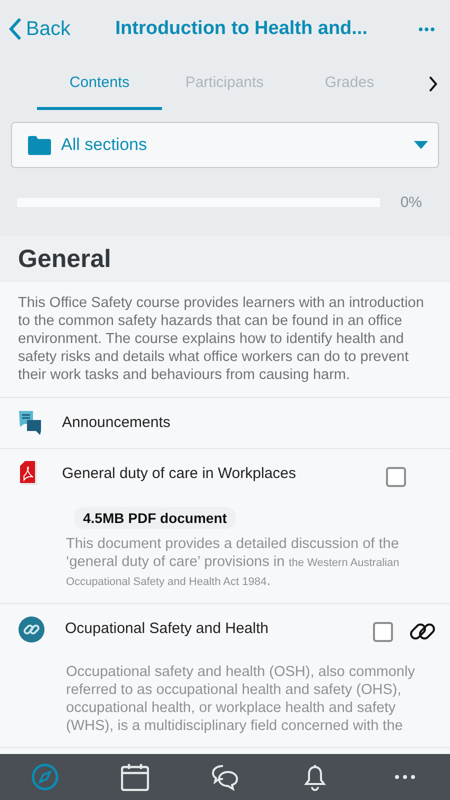 Image resolution: width=450 pixels, height=800 pixels. Describe the element at coordinates (427, 29) in the screenshot. I see `more-button: •••` at that location.